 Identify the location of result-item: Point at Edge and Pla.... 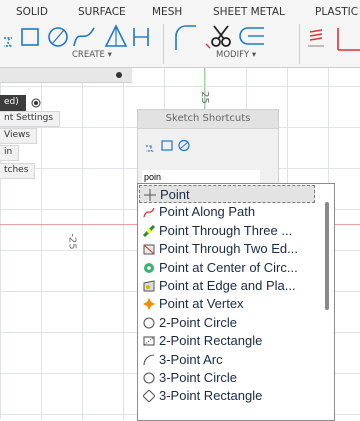
(227, 286).